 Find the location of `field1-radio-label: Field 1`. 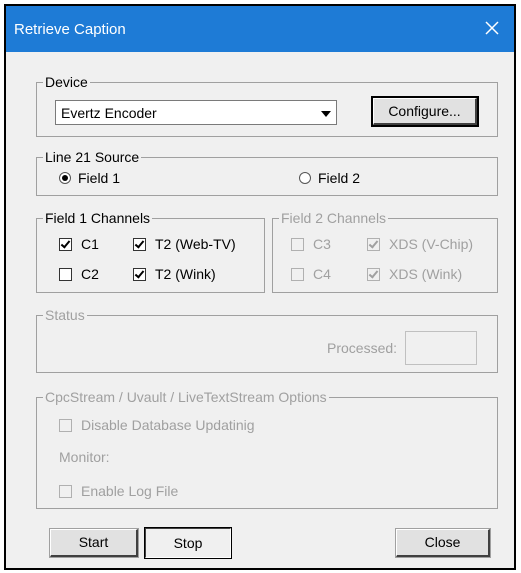

field1-radio-label: Field 1 is located at coordinates (99, 178).